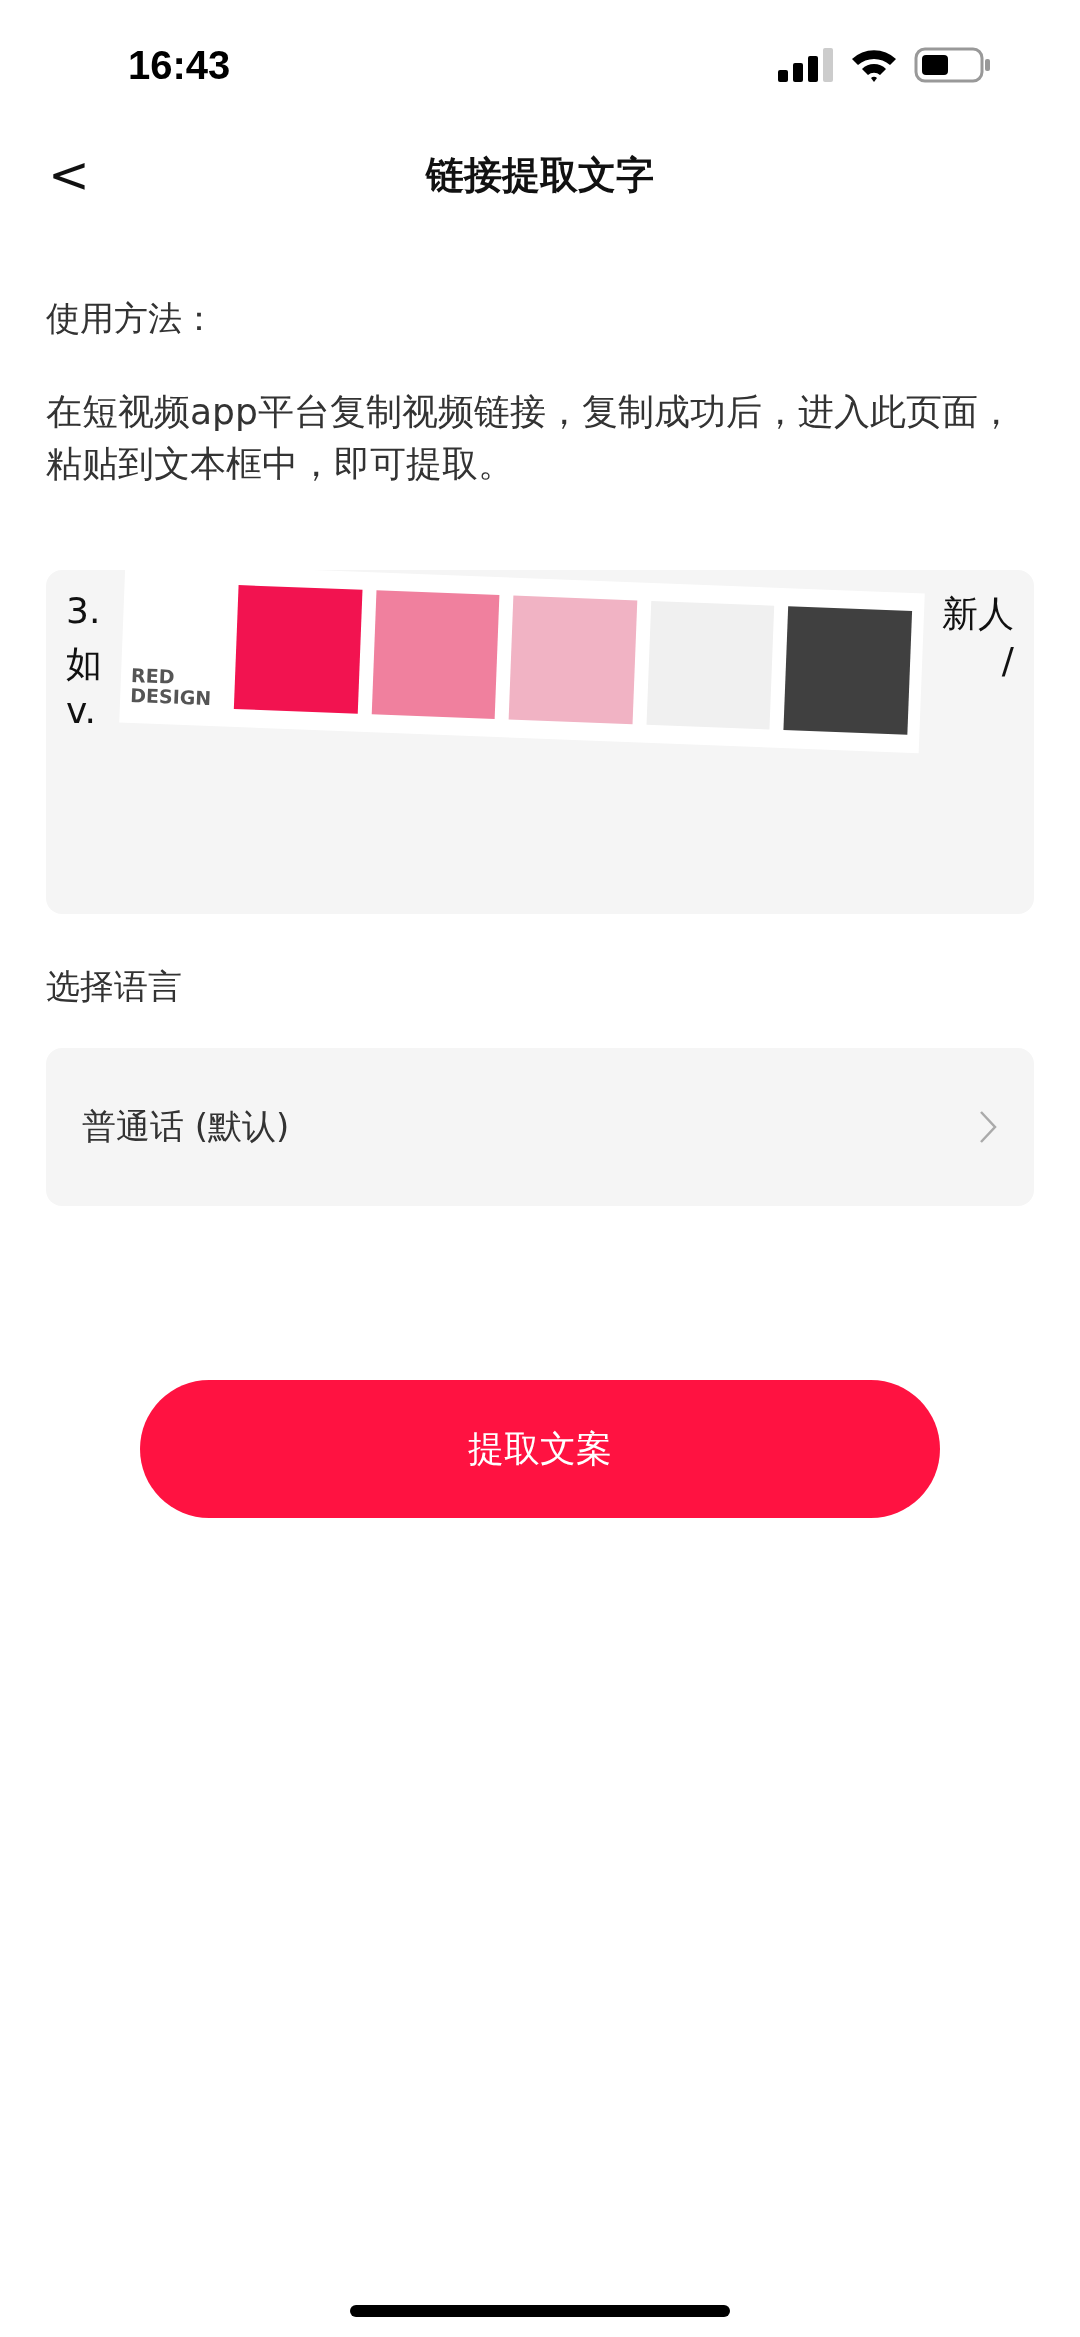 Image resolution: width=1080 pixels, height=2337 pixels. Describe the element at coordinates (988, 1127) in the screenshot. I see `chevron-right-icon` at that location.